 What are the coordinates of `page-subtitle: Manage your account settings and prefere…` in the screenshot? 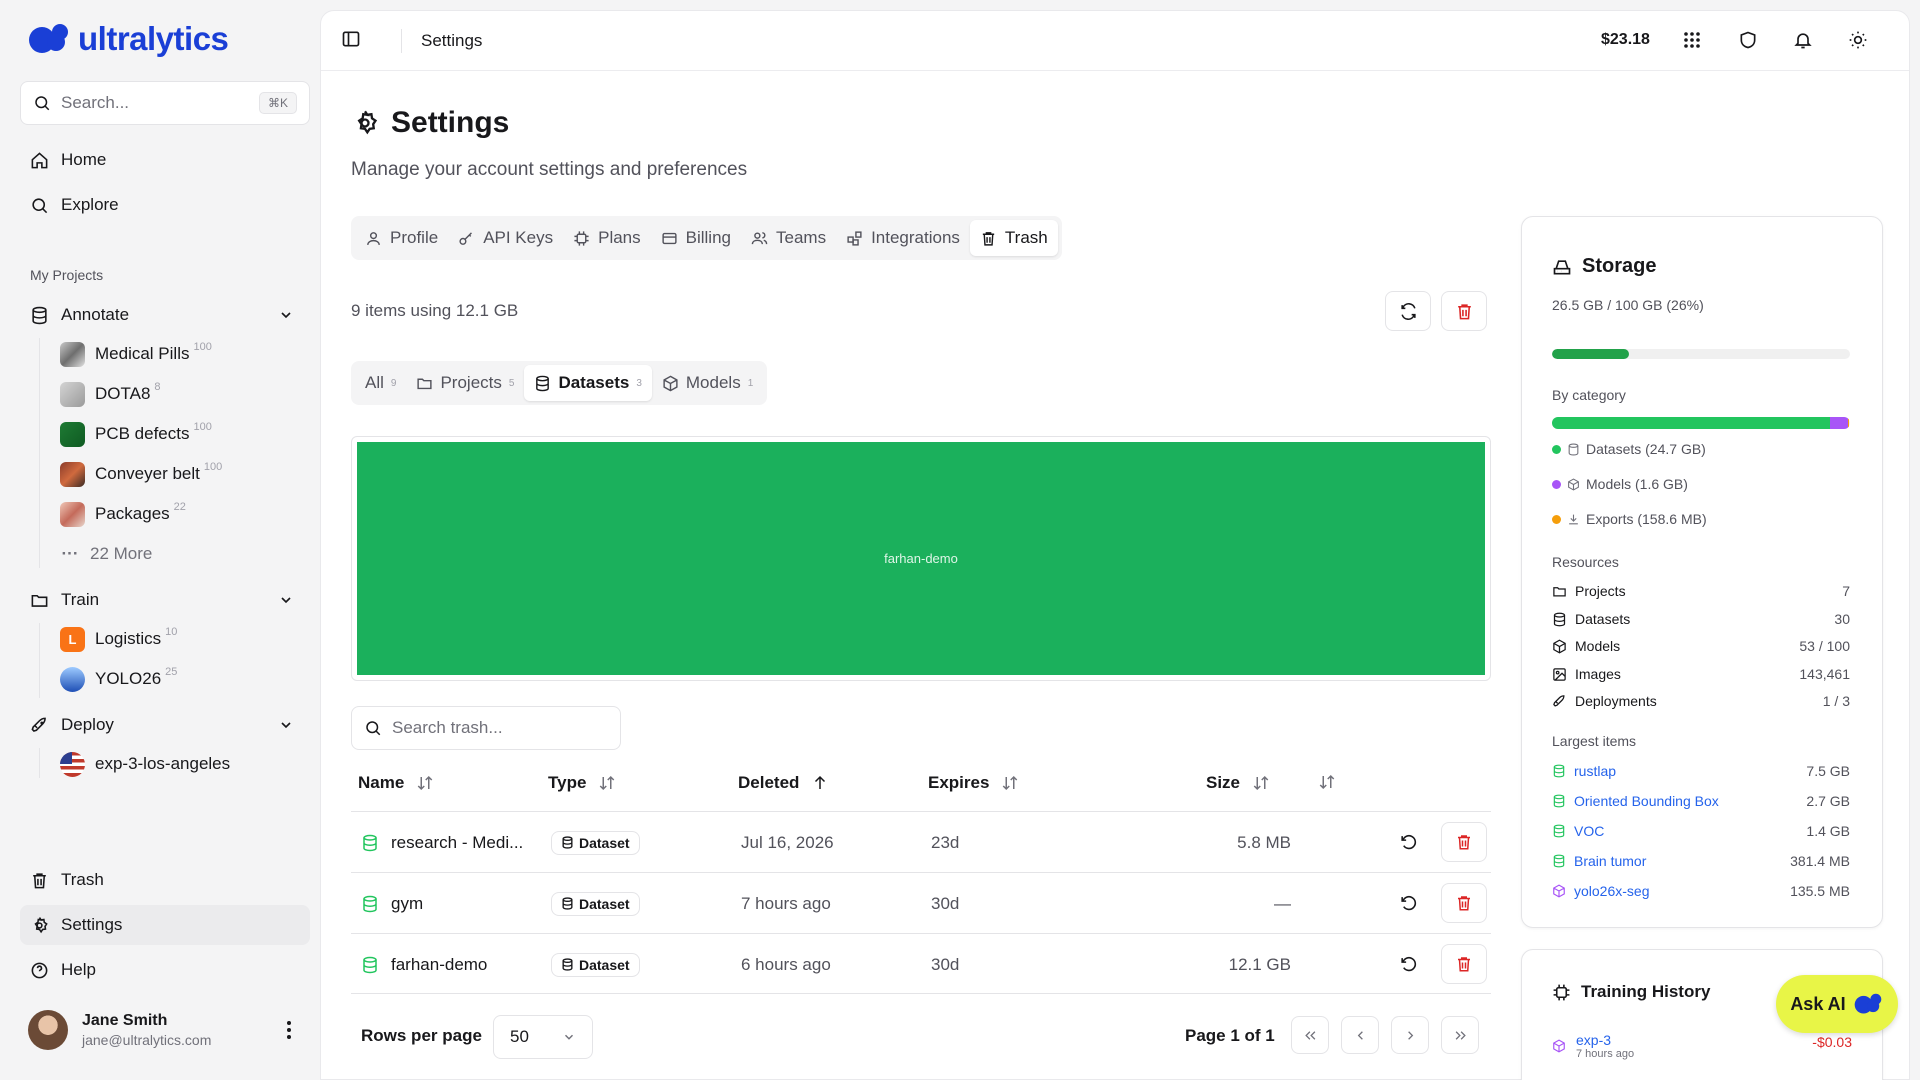 It's located at (549, 169).